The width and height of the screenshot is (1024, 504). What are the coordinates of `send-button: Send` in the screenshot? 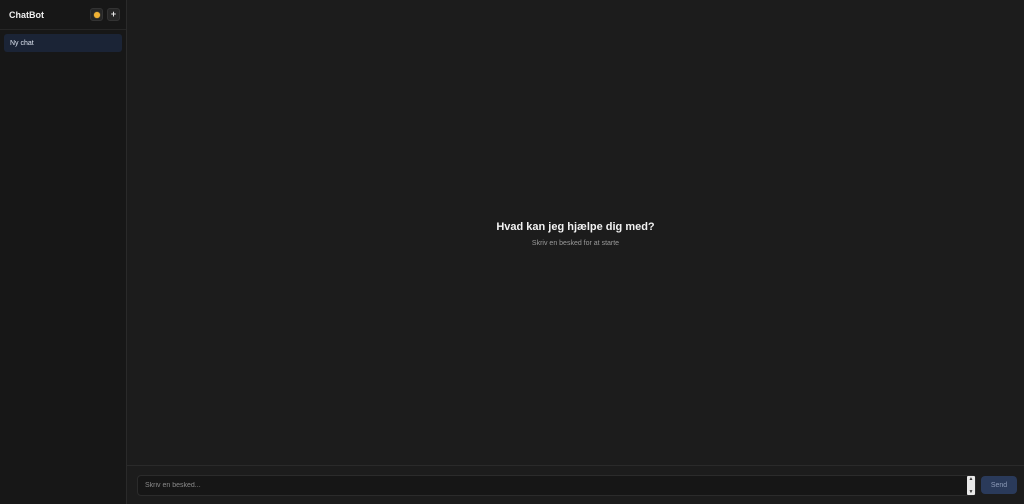 It's located at (999, 485).